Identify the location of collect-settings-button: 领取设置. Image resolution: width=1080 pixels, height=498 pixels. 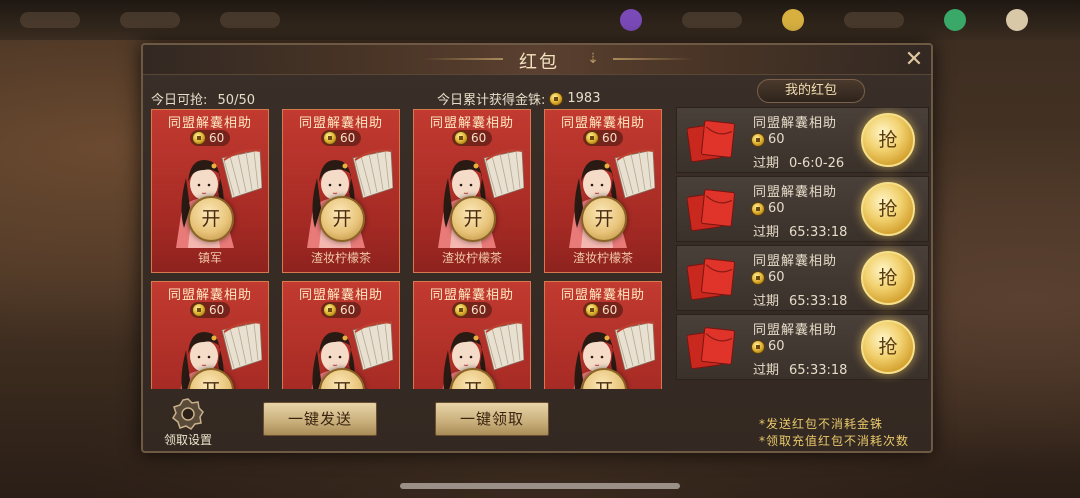
(188, 424).